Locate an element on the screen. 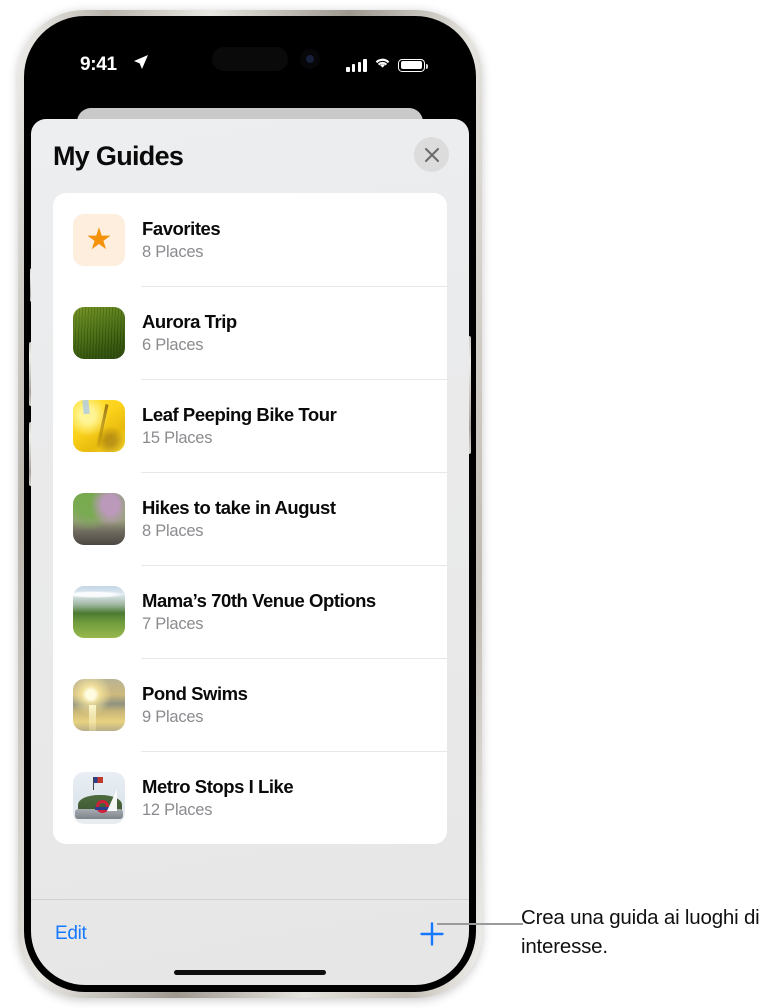  list-item: Hikes to take in August 8 Places is located at coordinates (250, 518).